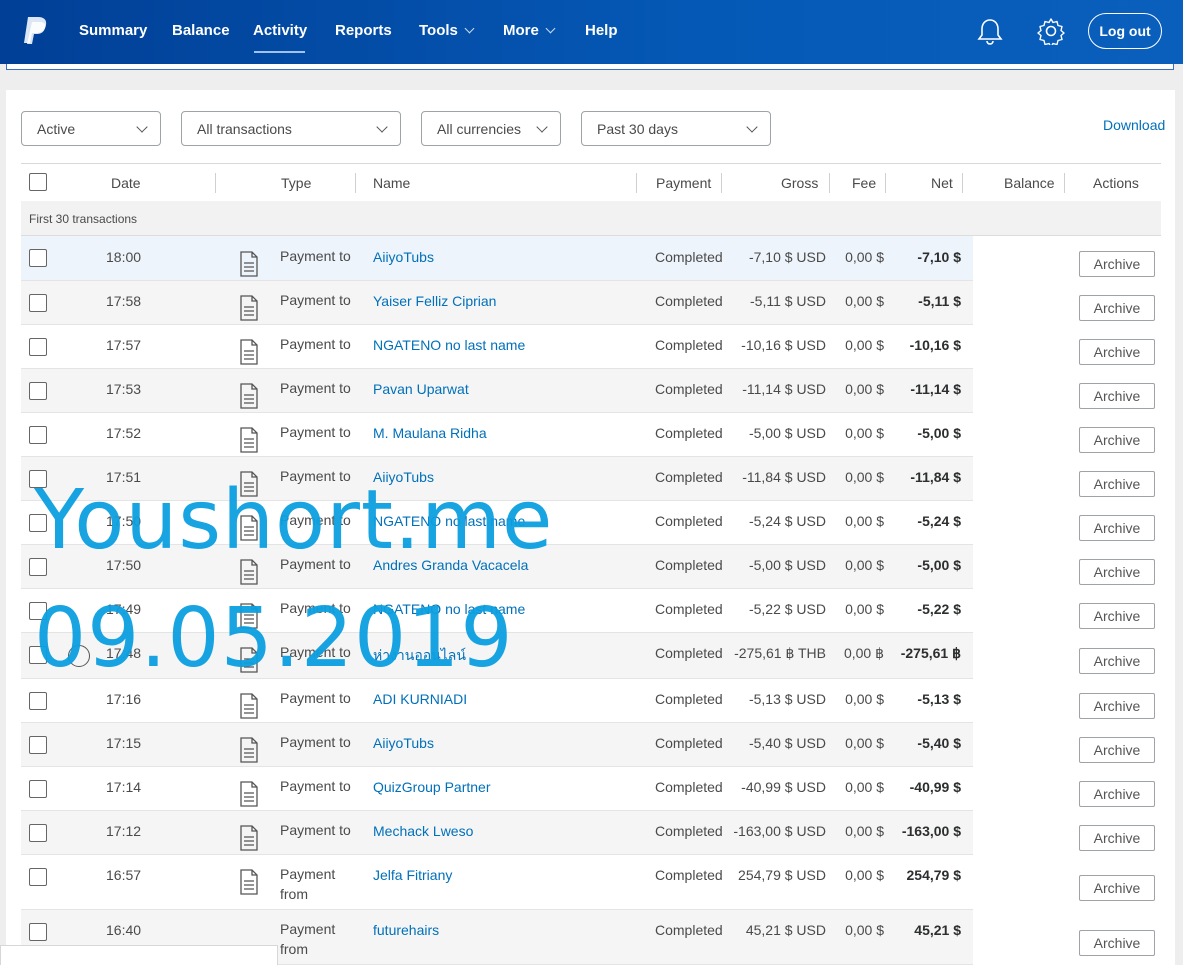 Image resolution: width=1183 pixels, height=965 pixels. Describe the element at coordinates (363, 30) in the screenshot. I see `nav-reports: Reports` at that location.